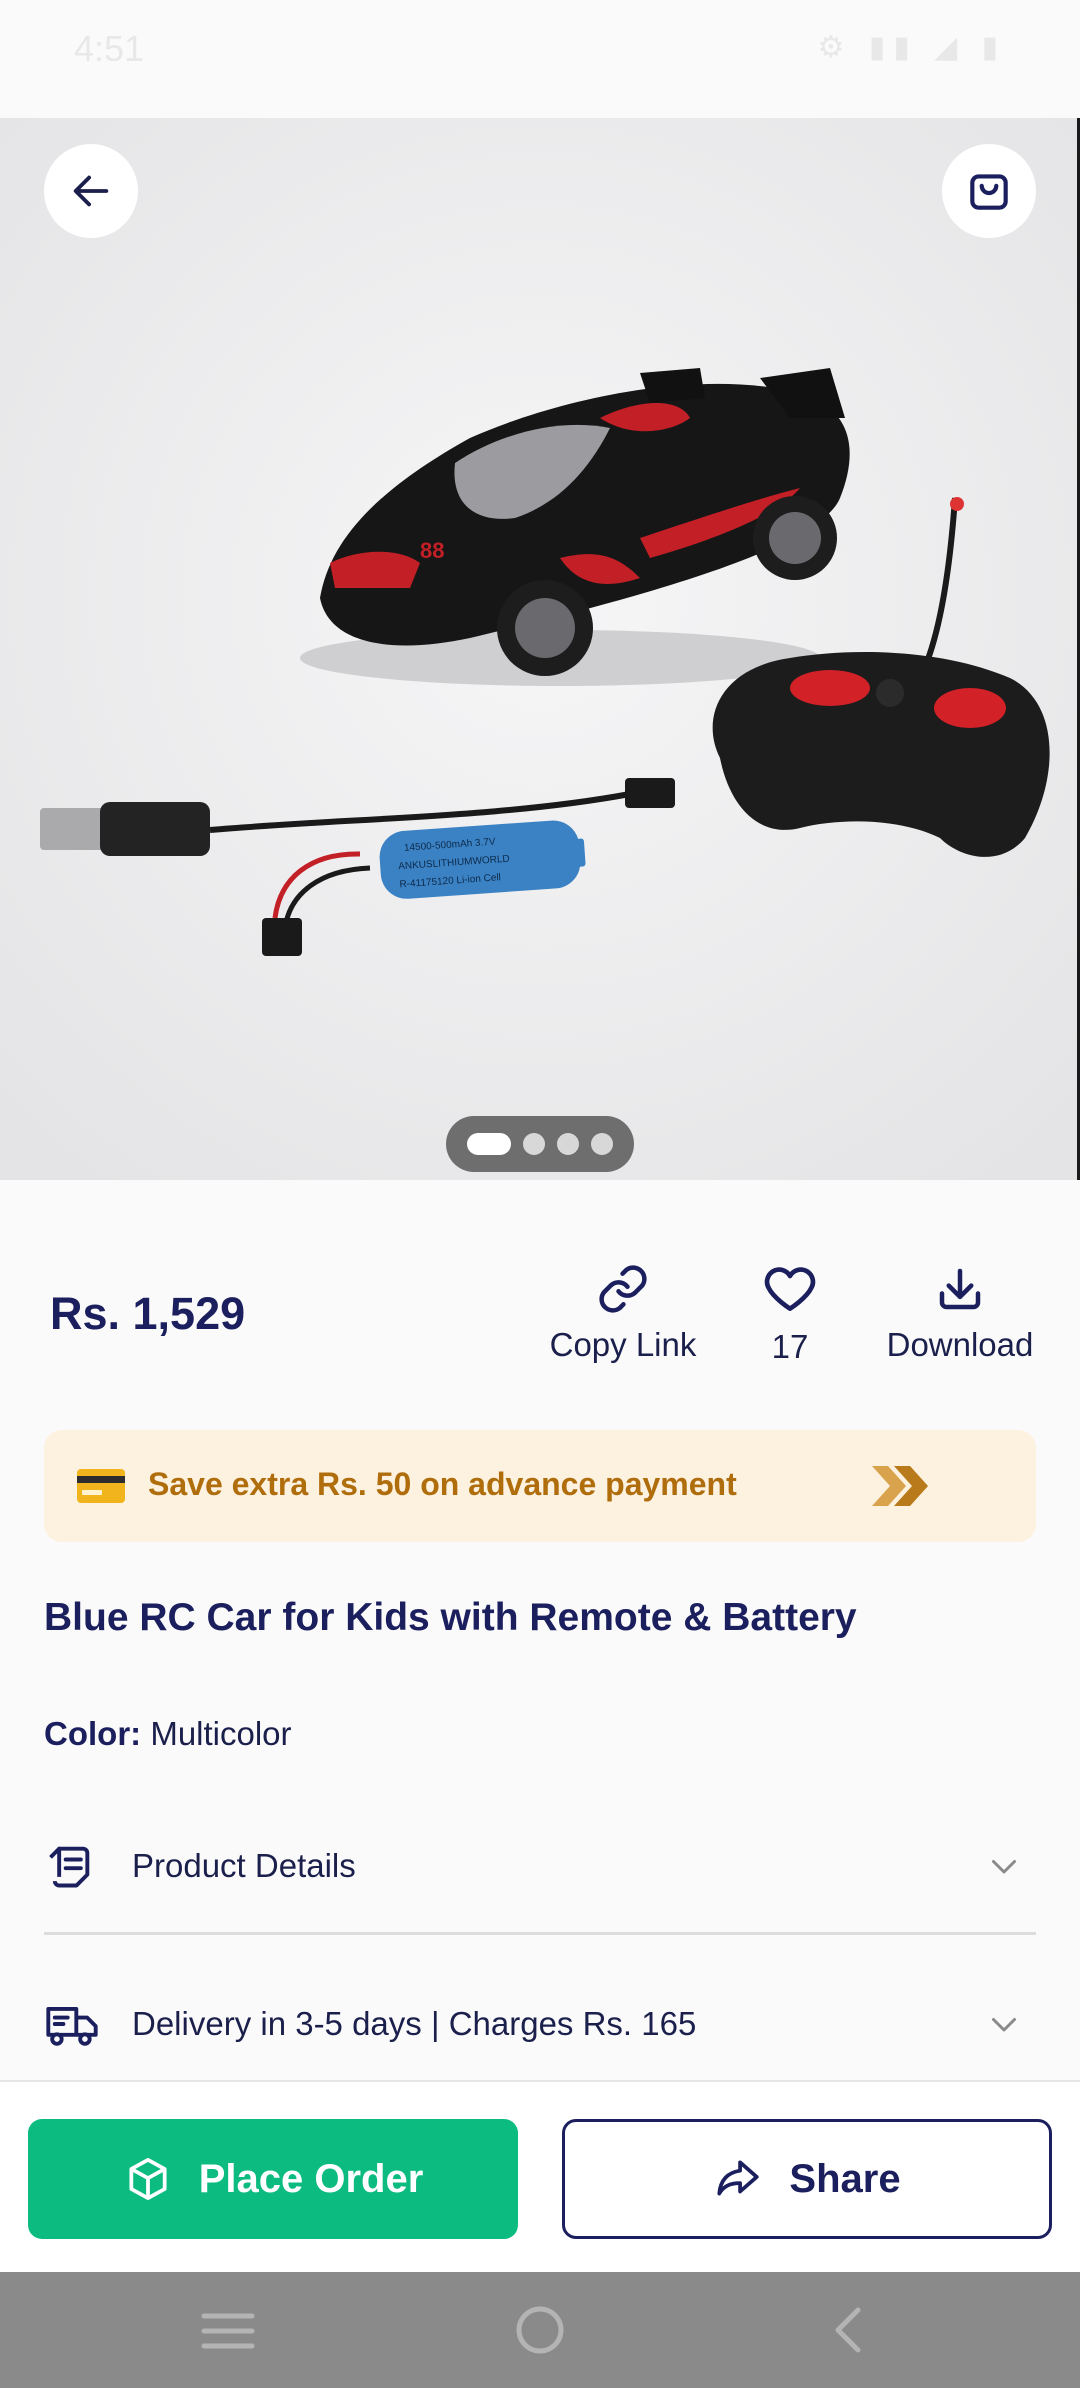 The height and width of the screenshot is (2388, 1080). I want to click on shopping-bag-icon, so click(989, 192).